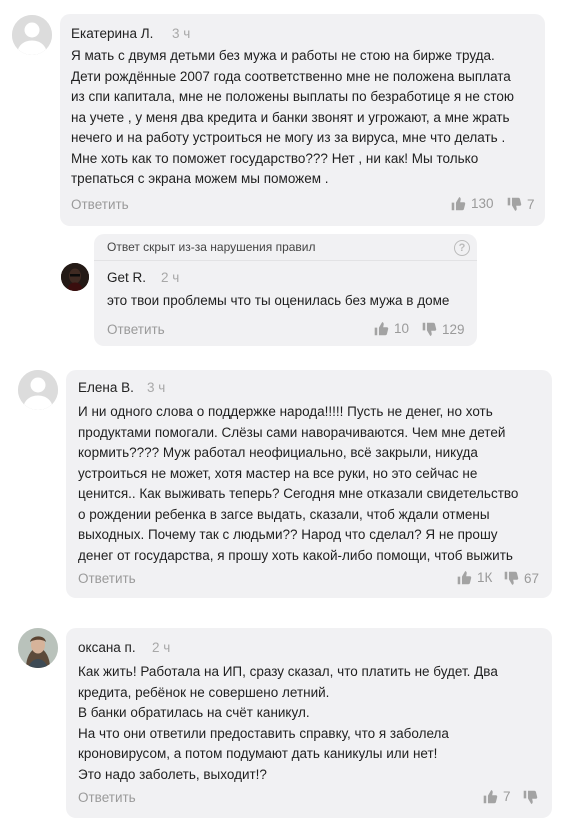  I want to click on dislike-button: 7, so click(520, 204).